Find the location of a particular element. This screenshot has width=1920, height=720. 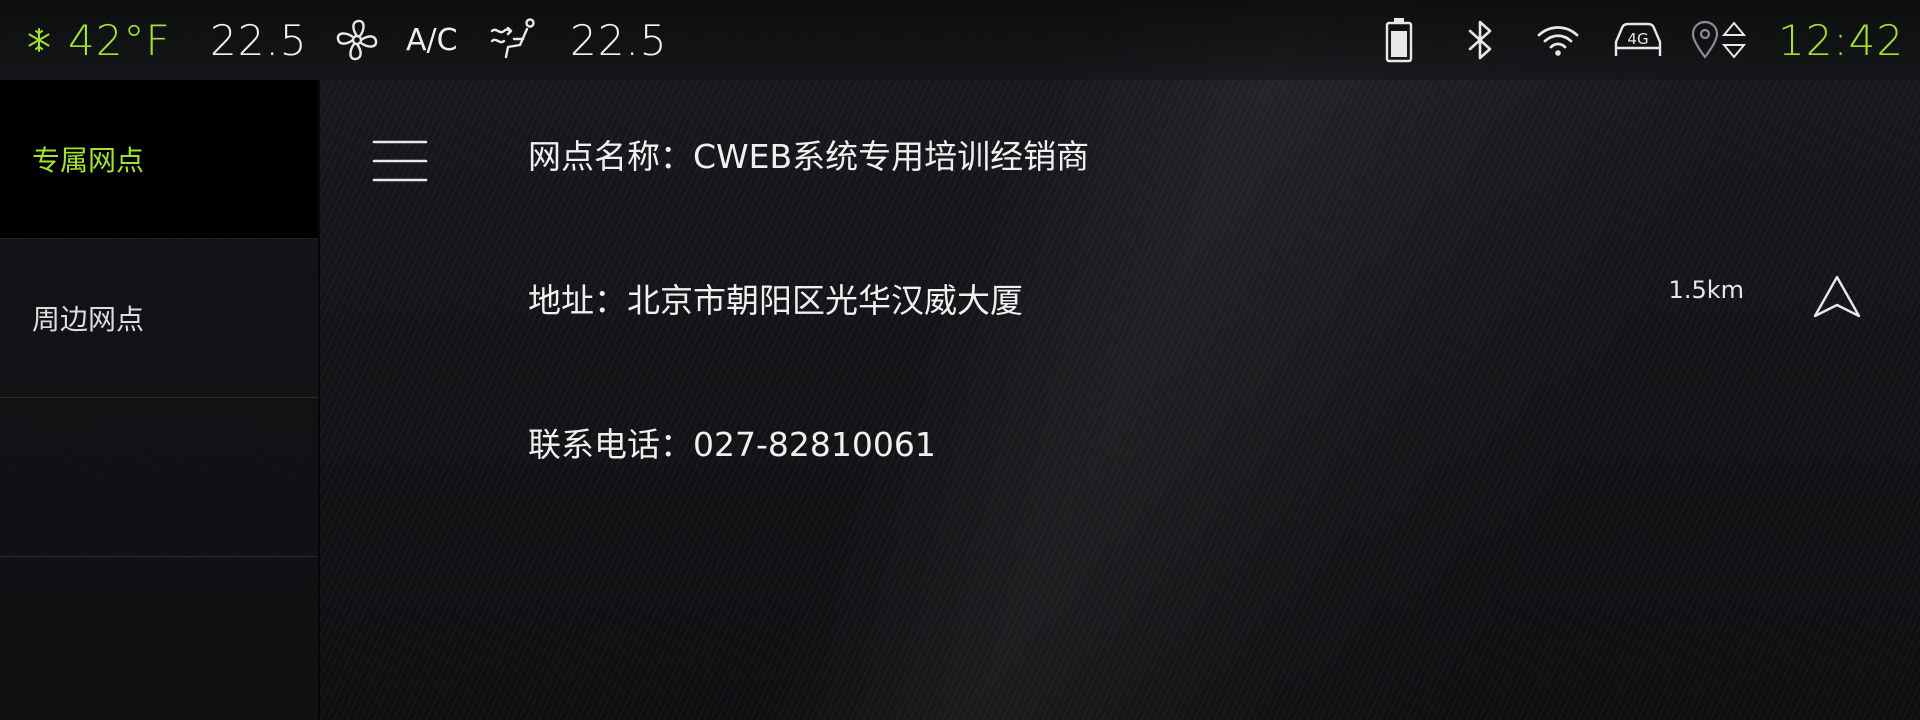

outlet-address: 地址：北京市朝阳区光华汉威大厦 is located at coordinates (775, 300).